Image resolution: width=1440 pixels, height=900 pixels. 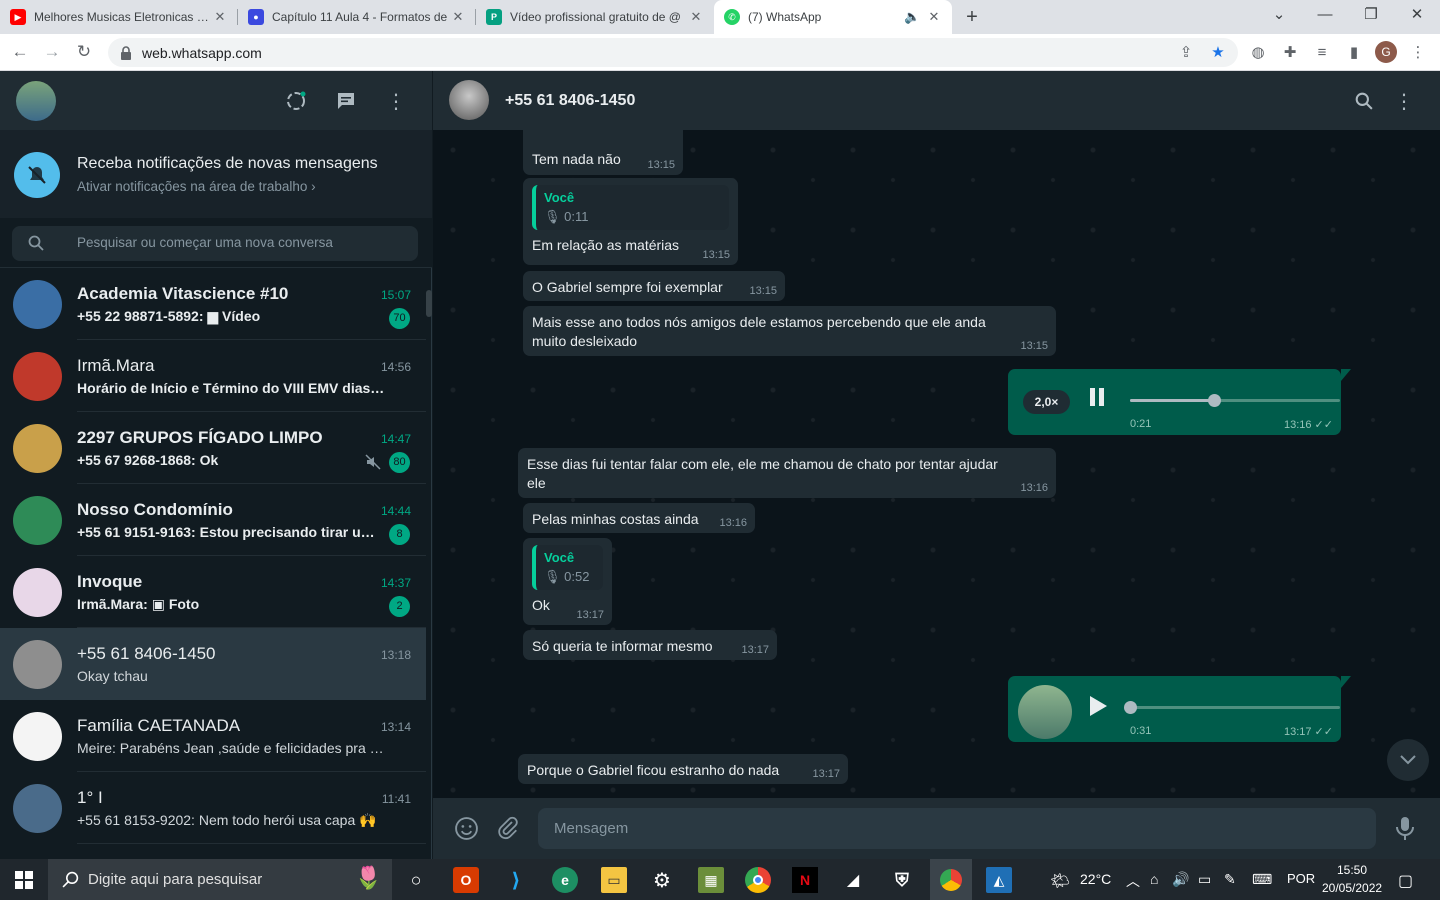 What do you see at coordinates (1186, 52) in the screenshot?
I see `share-icon: ⇪` at bounding box center [1186, 52].